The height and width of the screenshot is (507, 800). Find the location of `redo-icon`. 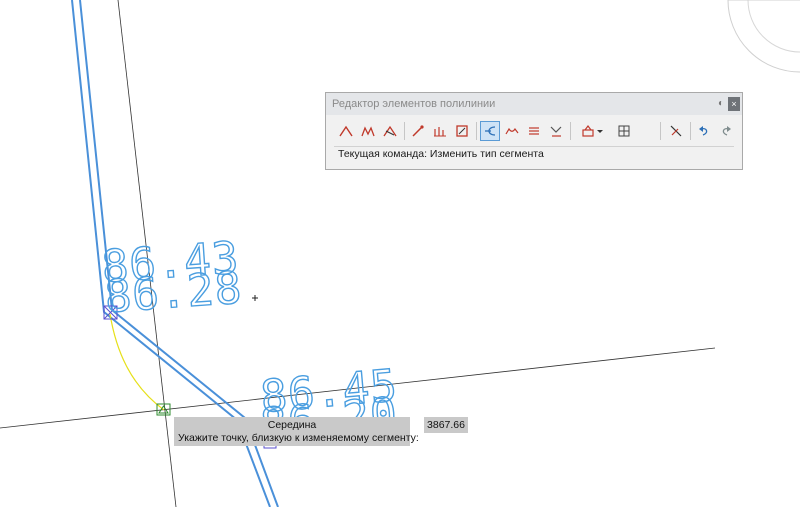

redo-icon is located at coordinates (726, 131).